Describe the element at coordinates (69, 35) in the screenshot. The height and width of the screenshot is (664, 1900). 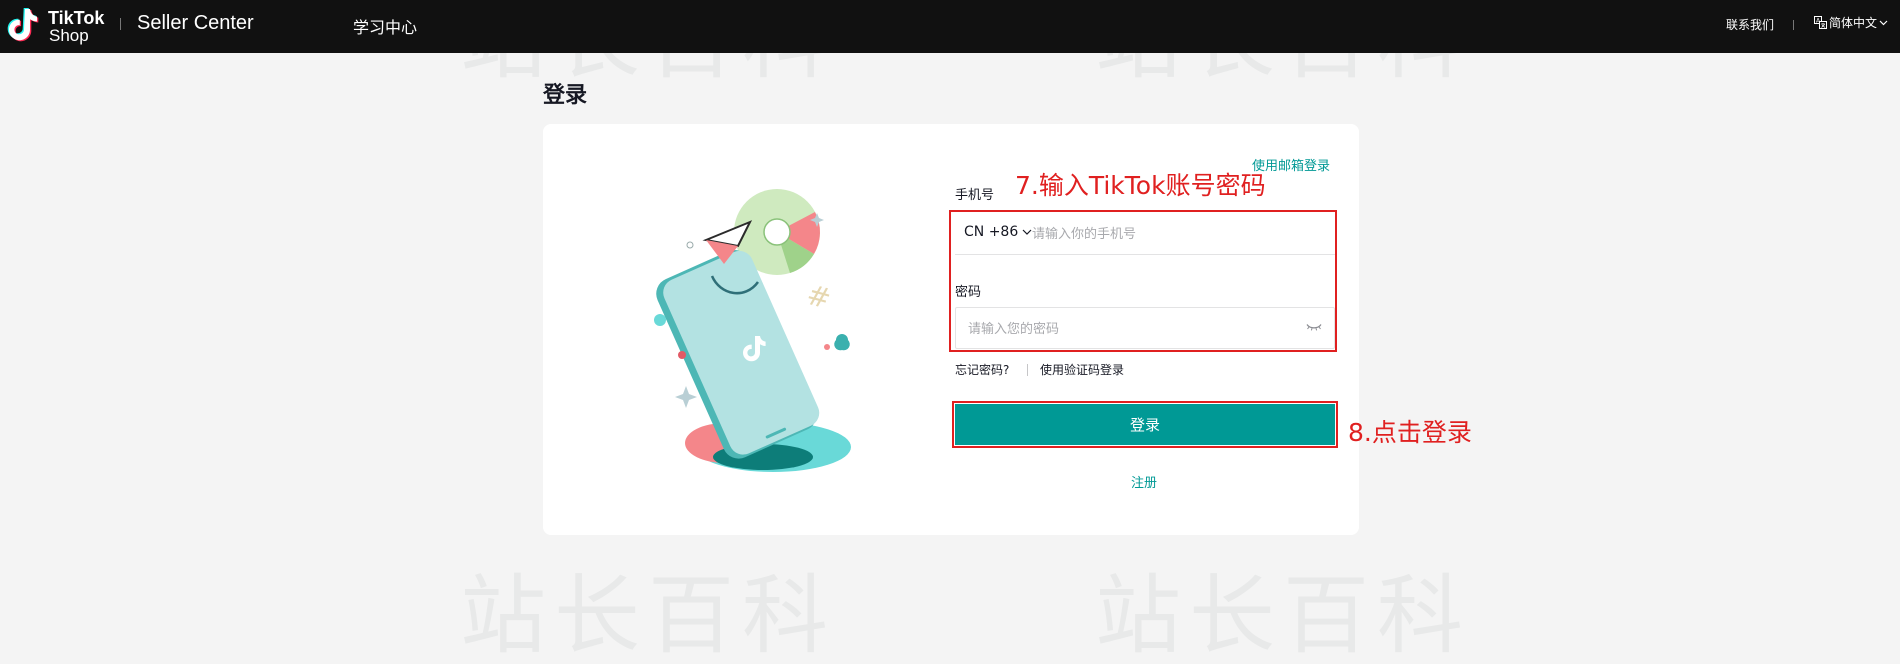
I see `logo-shop-text: Shop` at that location.